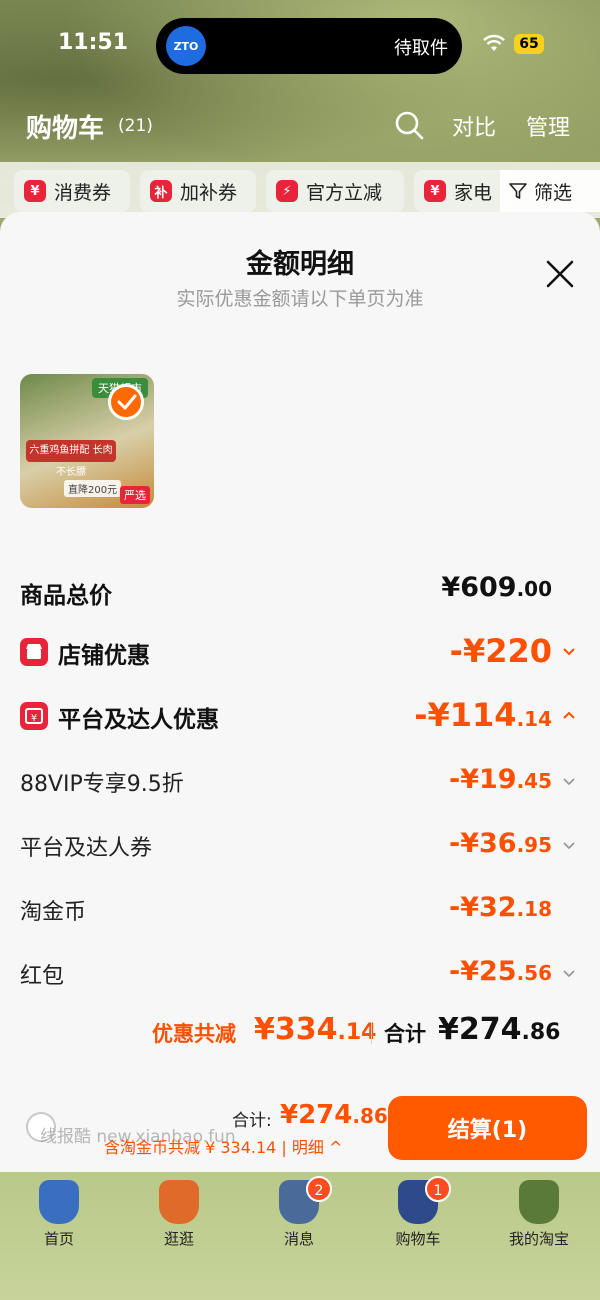 This screenshot has width=600, height=1300. I want to click on row-platform-discount: ¥ 平台及达人优惠 -¥114.14, so click(300, 716).